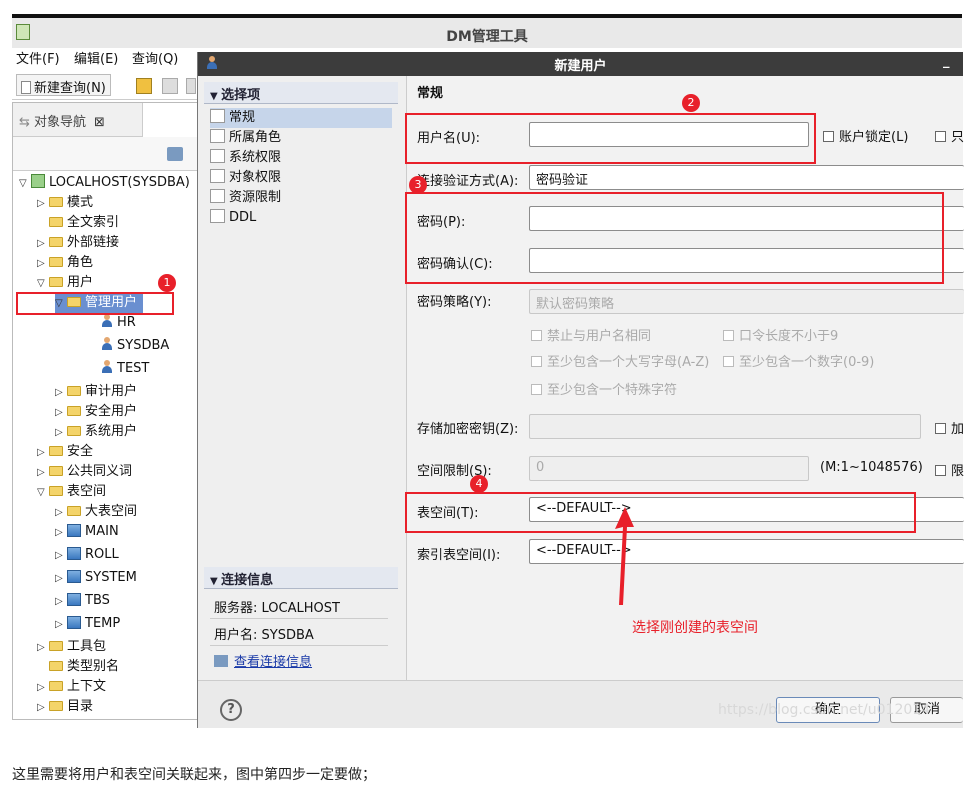 The image size is (979, 786). Describe the element at coordinates (78, 223) in the screenshot. I see `tree-item: 全文索引` at that location.